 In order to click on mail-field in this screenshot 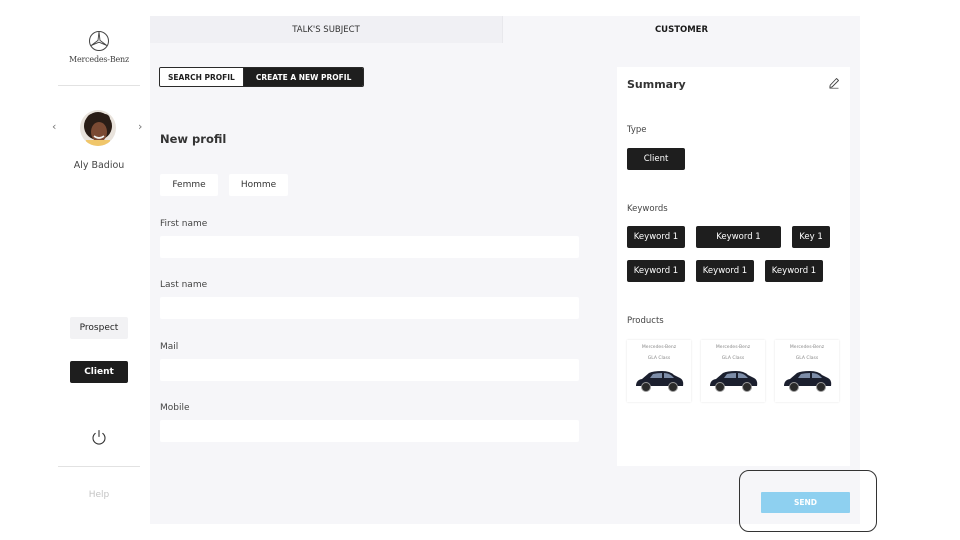, I will do `click(369, 370)`.